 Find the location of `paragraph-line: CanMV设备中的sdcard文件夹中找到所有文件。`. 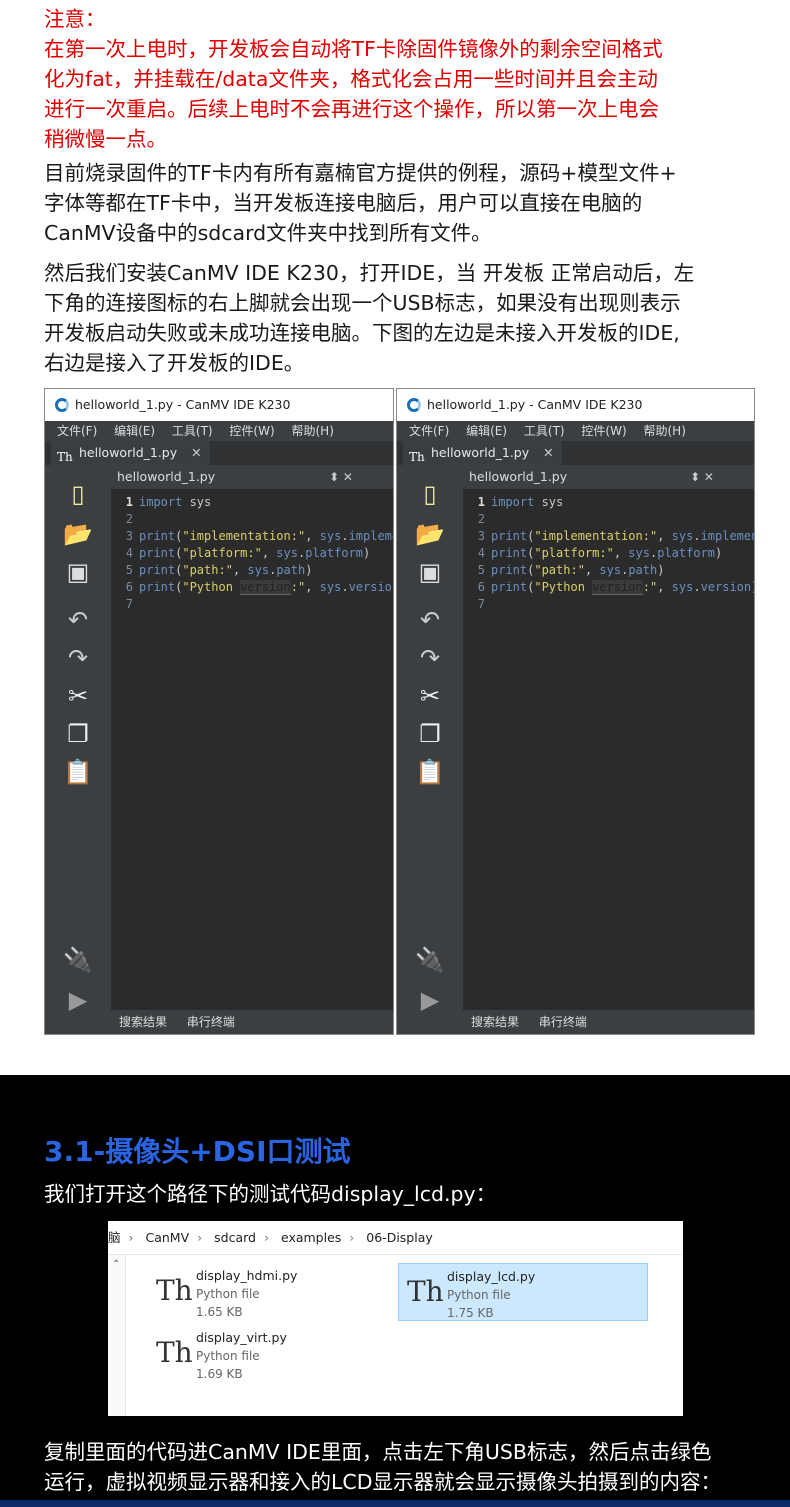

paragraph-line: CanMV设备中的sdcard文件夹中找到所有文件。 is located at coordinates (268, 233).